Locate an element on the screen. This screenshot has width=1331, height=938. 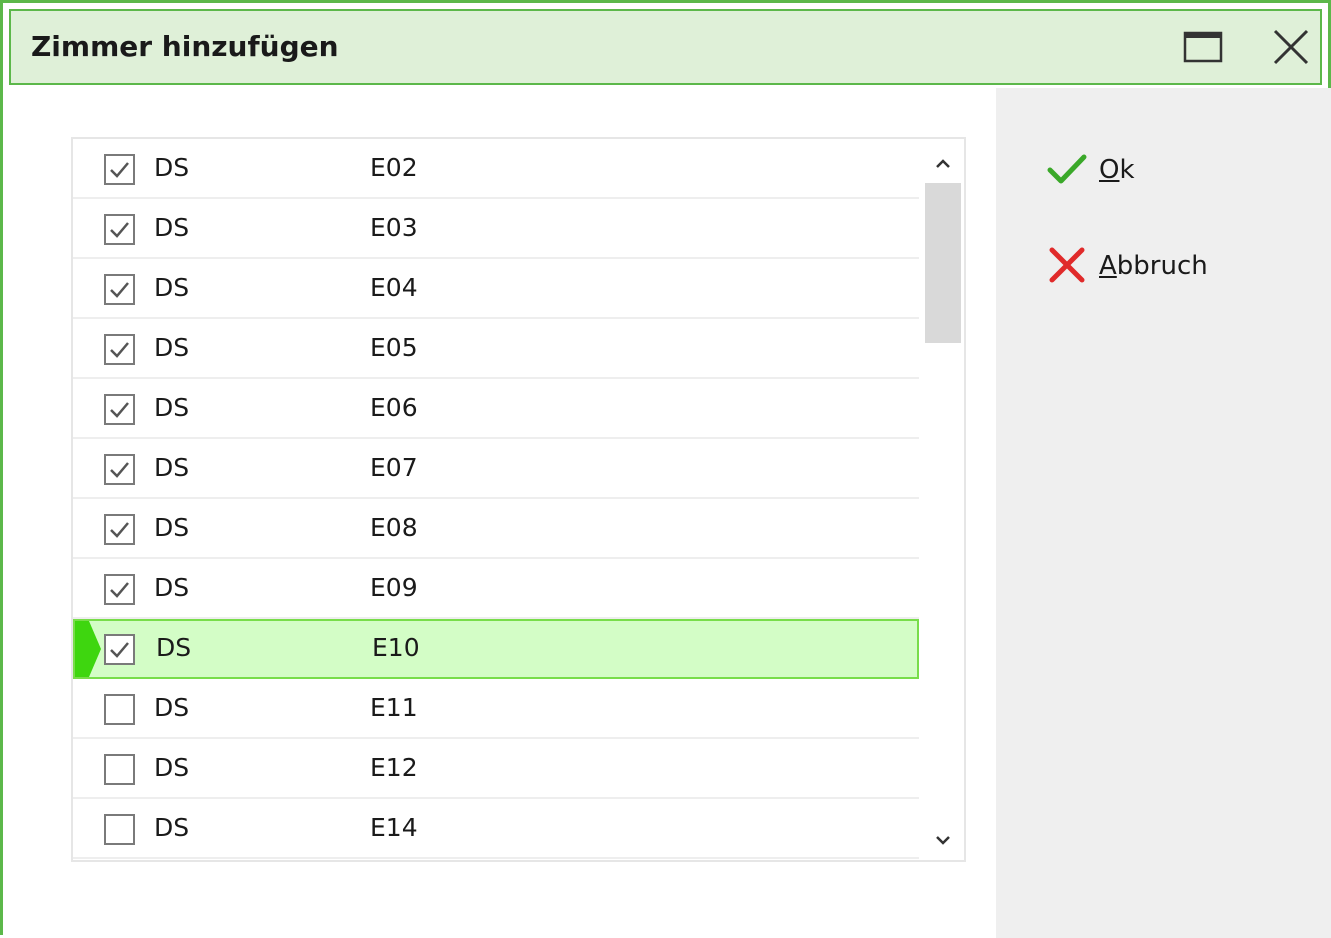
chevron-down-icon is located at coordinates (943, 840).